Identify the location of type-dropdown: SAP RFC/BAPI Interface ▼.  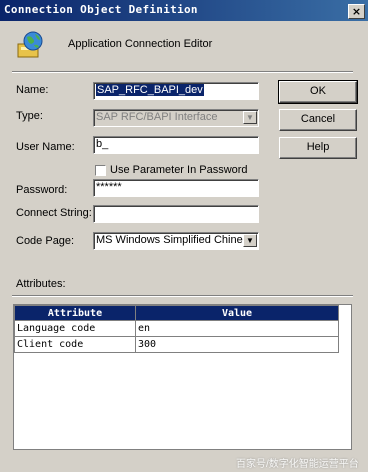
(176, 118).